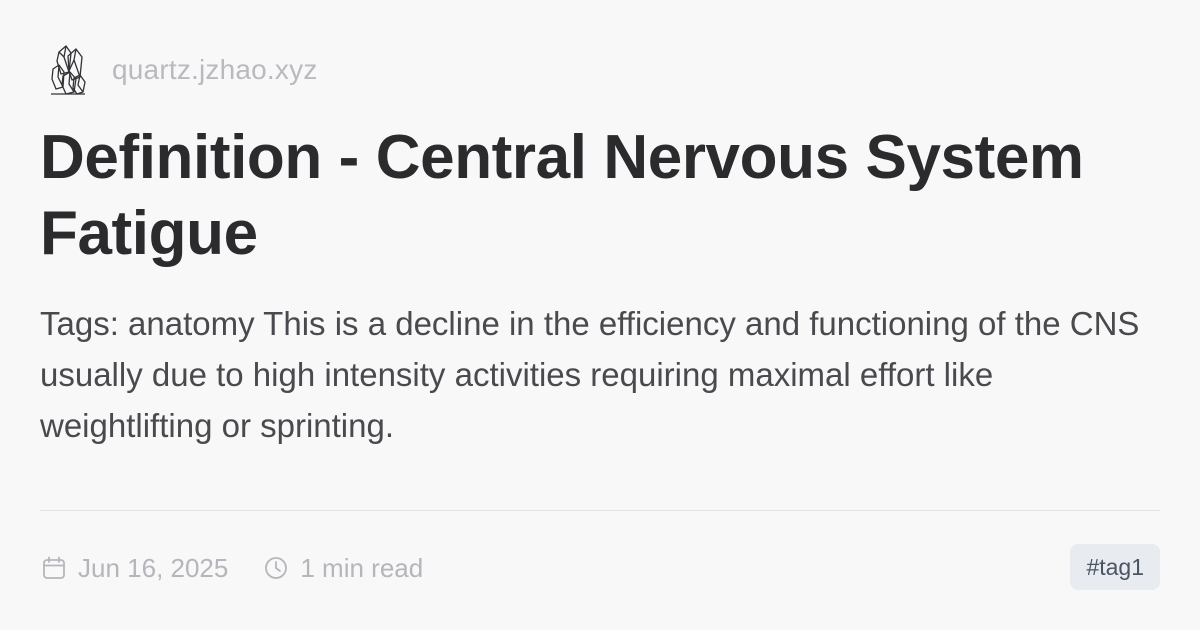  Describe the element at coordinates (54, 568) in the screenshot. I see `calendar-icon` at that location.